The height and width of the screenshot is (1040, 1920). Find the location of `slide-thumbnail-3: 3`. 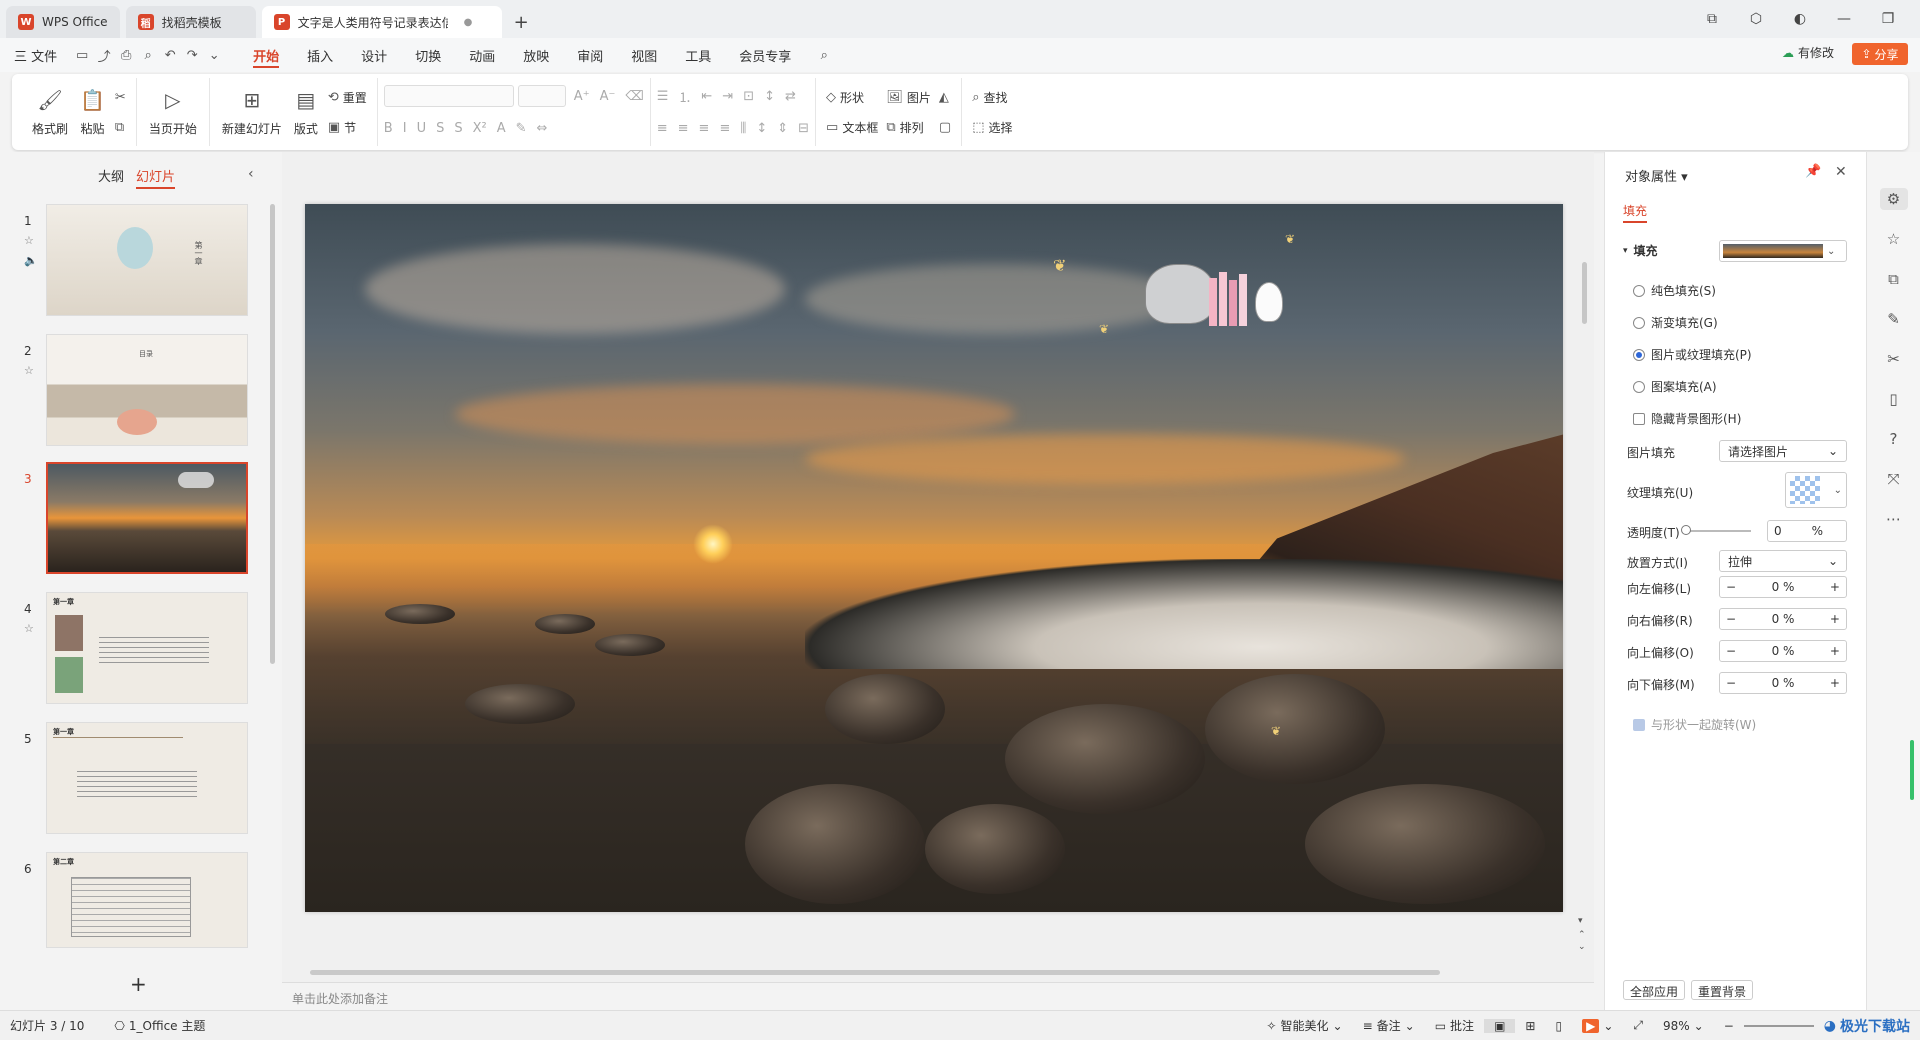

slide-thumbnail-3: 3 is located at coordinates (141, 521).